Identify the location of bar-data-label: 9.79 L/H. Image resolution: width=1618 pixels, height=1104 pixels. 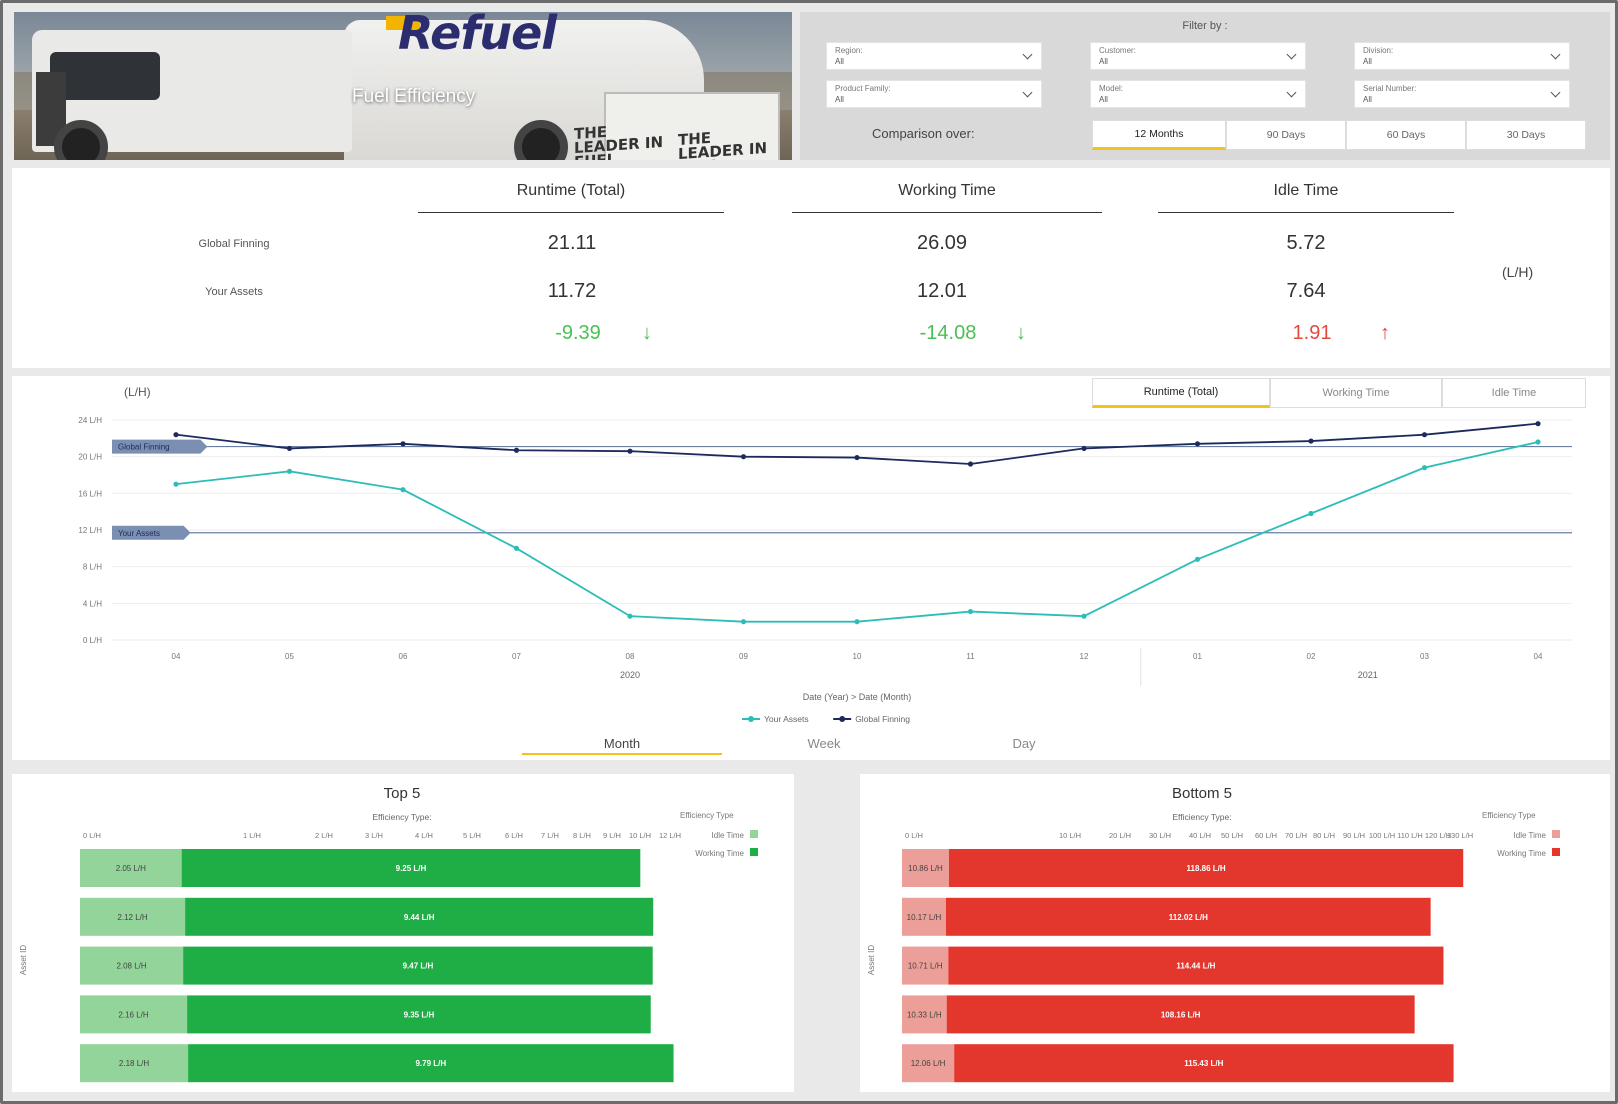
(430, 1063).